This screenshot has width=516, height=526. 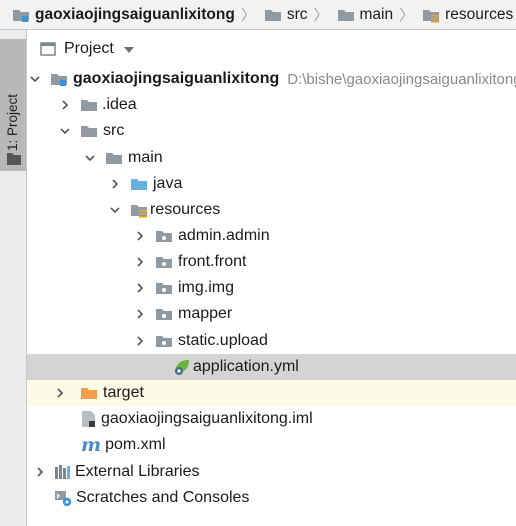 What do you see at coordinates (91, 445) in the screenshot?
I see `maven-icon: m` at bounding box center [91, 445].